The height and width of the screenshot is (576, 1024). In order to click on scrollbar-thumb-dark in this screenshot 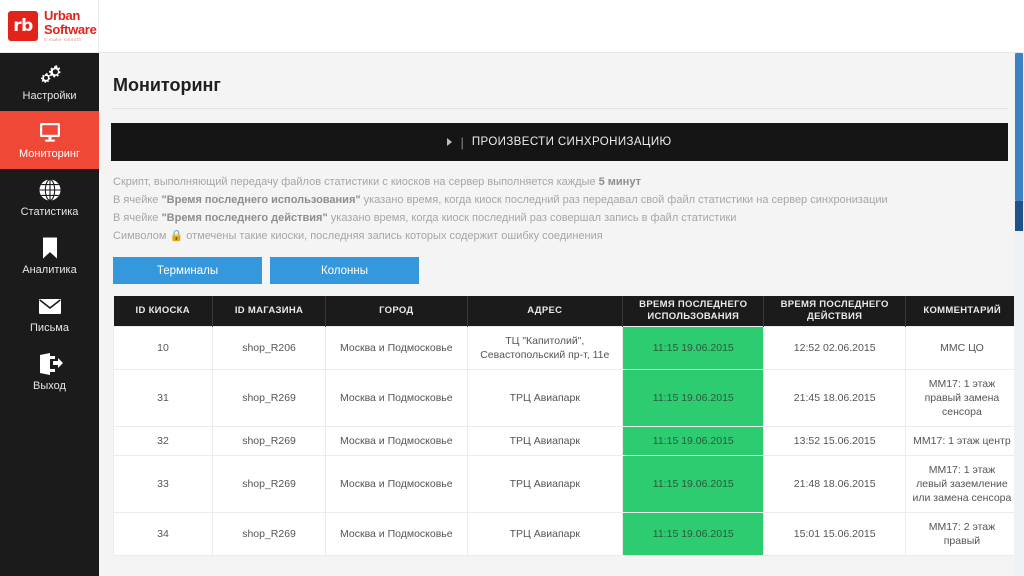, I will do `click(1019, 216)`.